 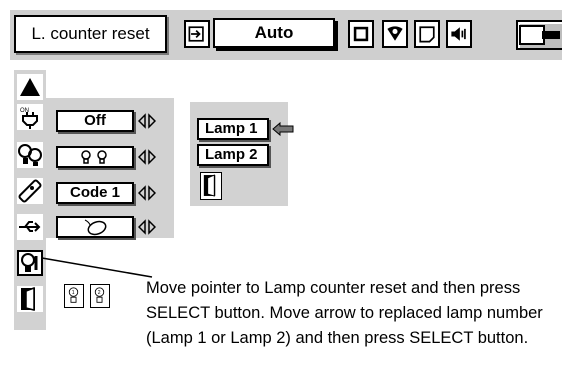 I want to click on menu-title: L. counter reset, so click(x=90, y=34).